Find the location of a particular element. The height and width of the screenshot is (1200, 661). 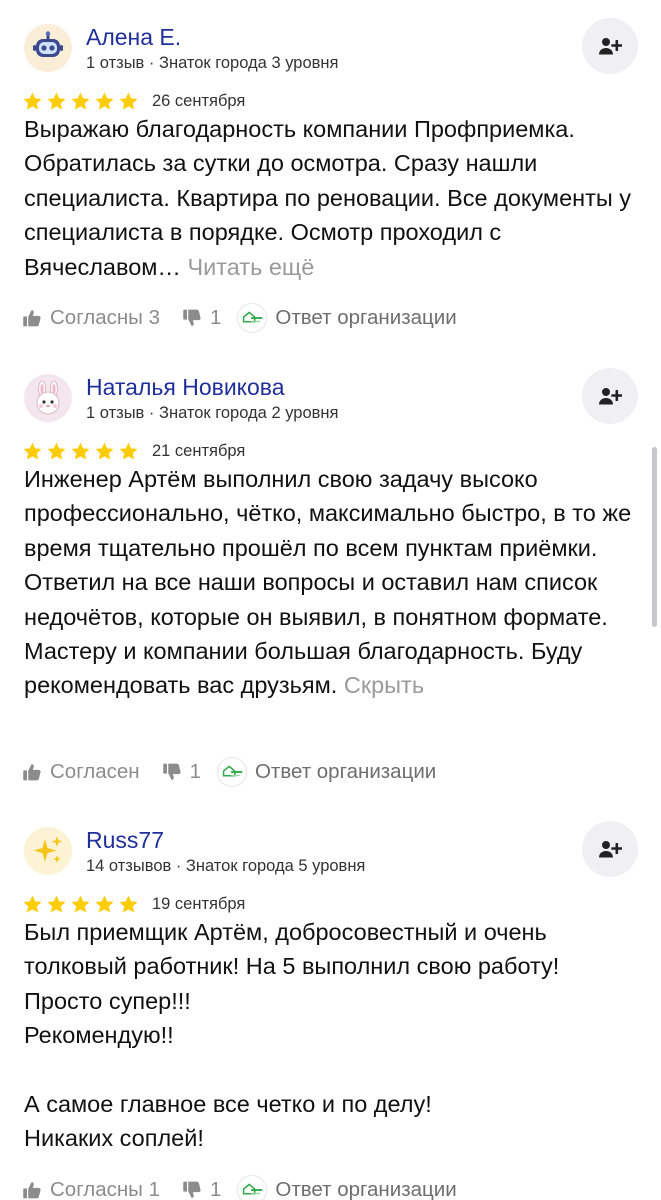

like-button: Согласны 1 is located at coordinates (91, 1189).